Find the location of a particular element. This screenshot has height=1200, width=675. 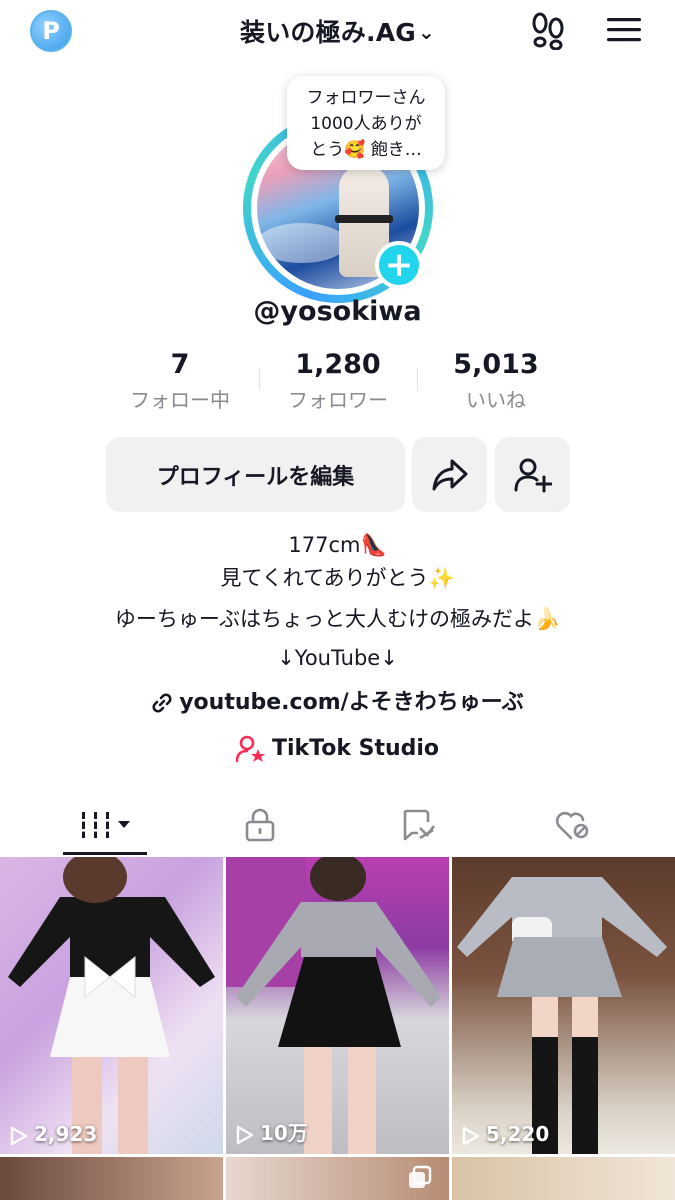

stat-followers: 1,280 フォロワー is located at coordinates (338, 380).